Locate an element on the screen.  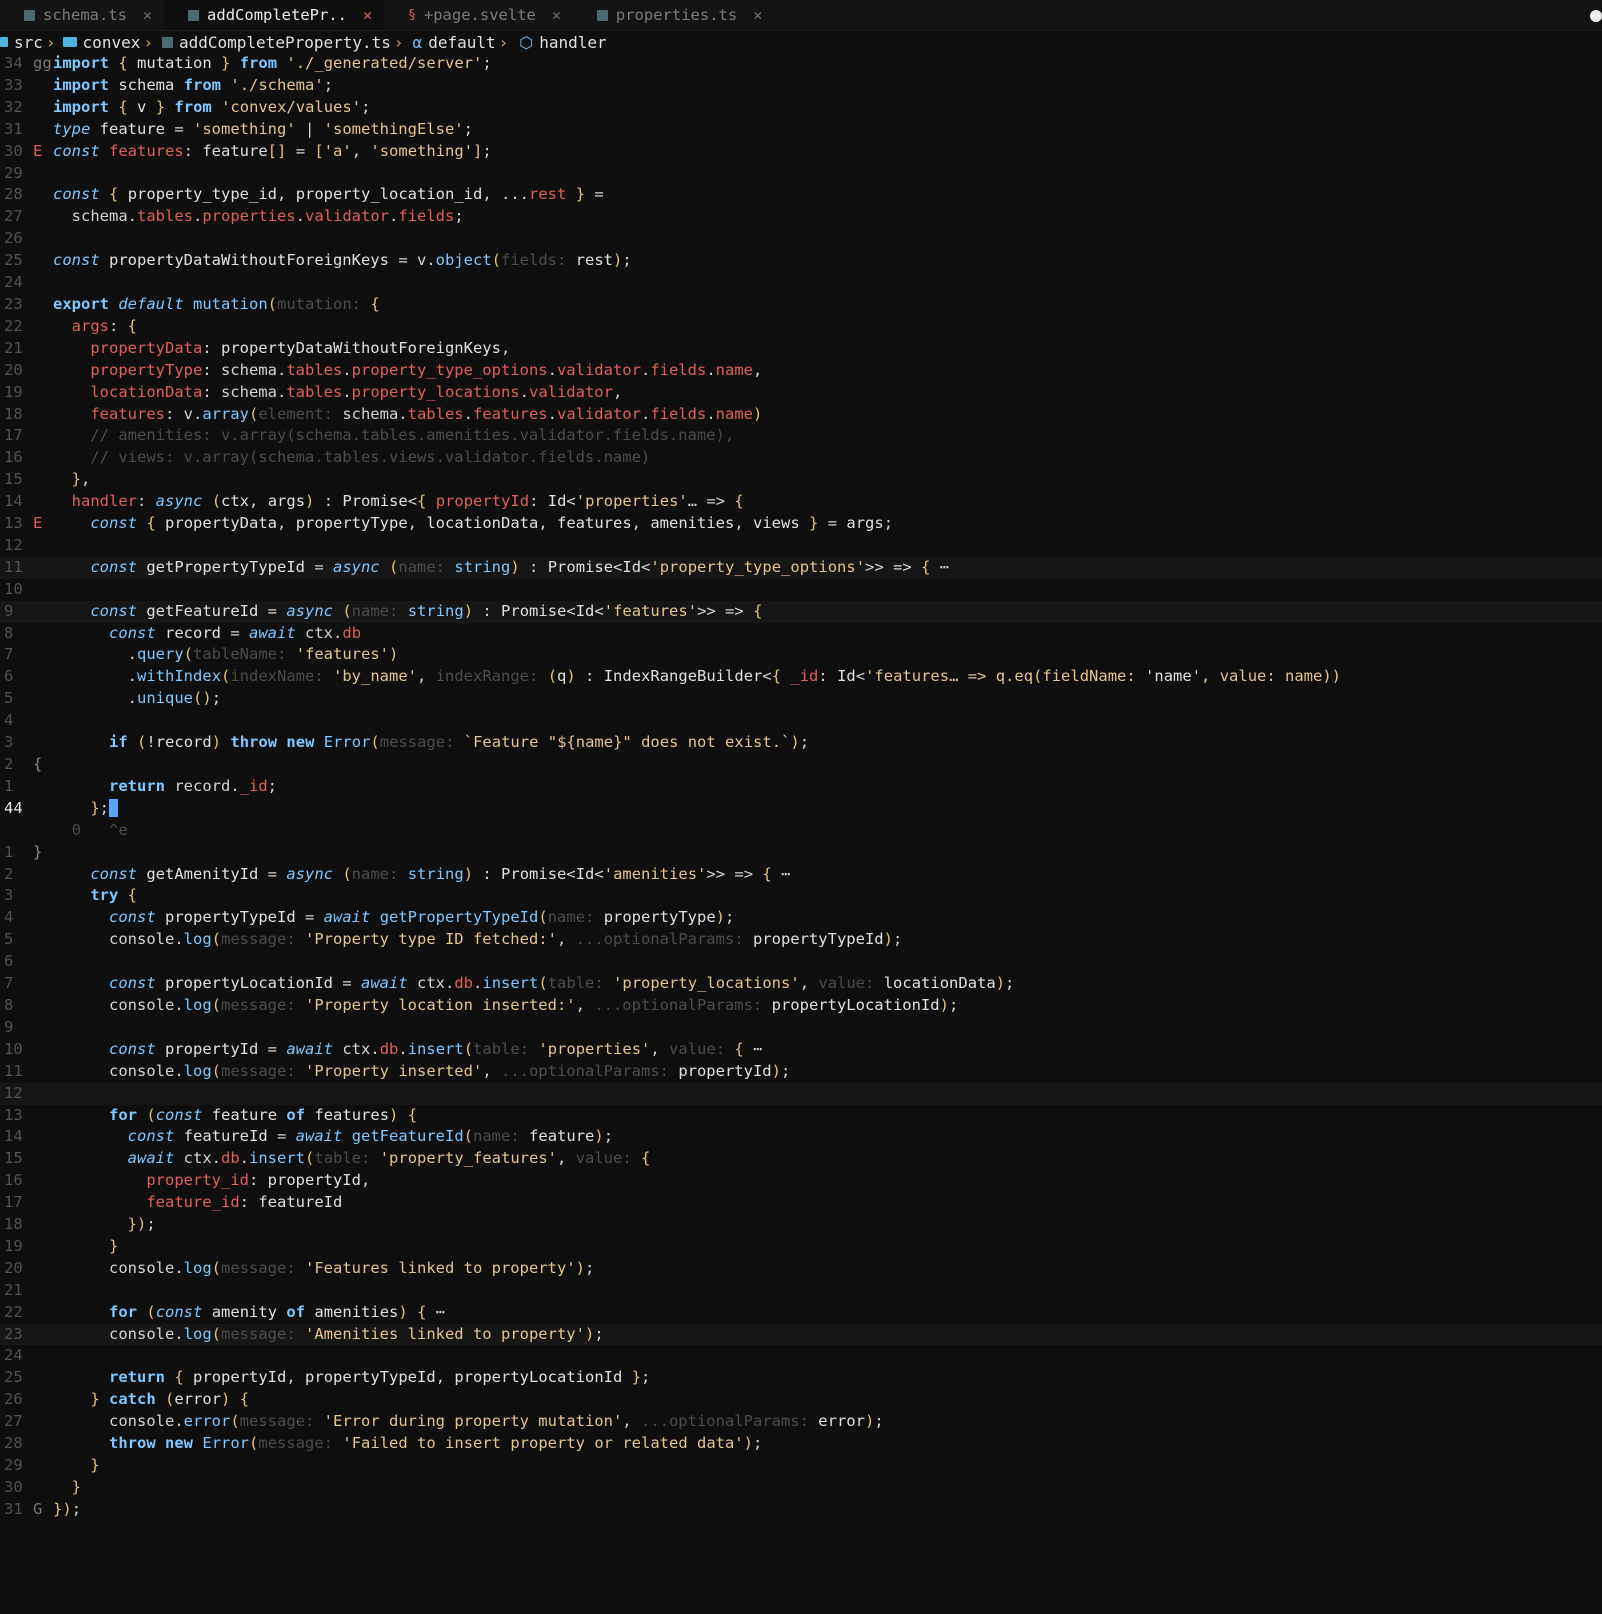
code-line: 19 } is located at coordinates (801, 1247).